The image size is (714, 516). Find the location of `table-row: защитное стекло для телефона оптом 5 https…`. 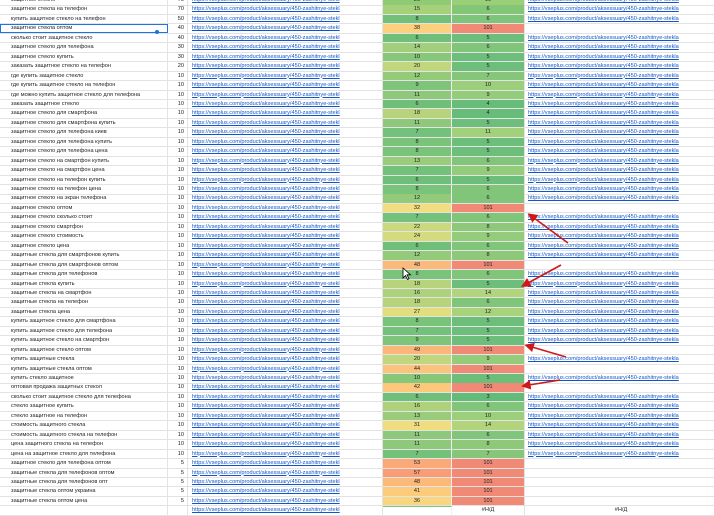

table-row: защитное стекло для телефона оптом 5 https… is located at coordinates (357, 464).